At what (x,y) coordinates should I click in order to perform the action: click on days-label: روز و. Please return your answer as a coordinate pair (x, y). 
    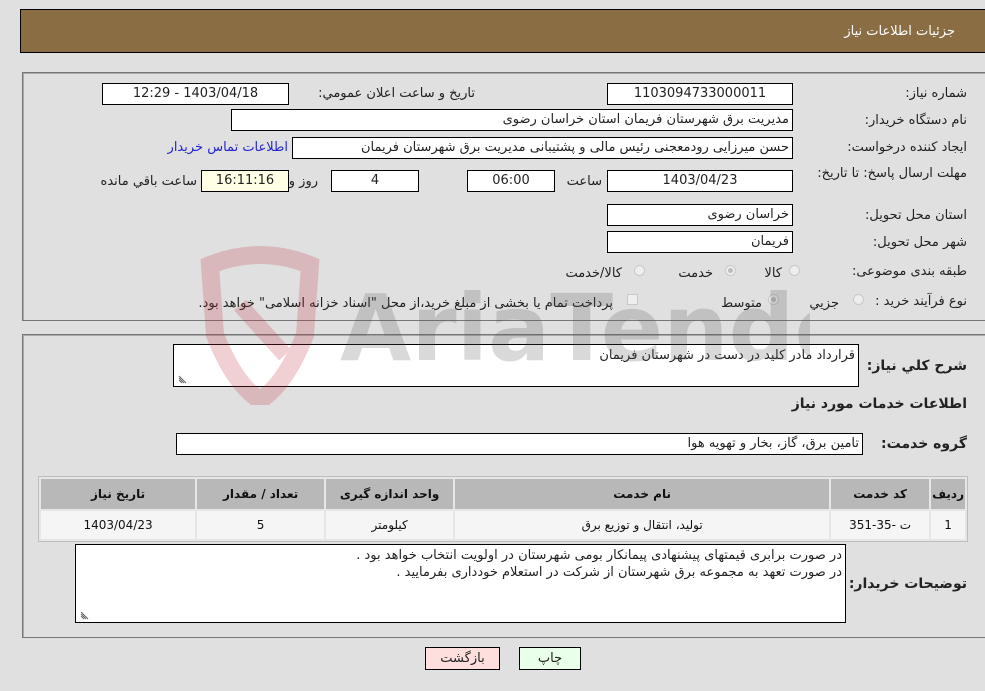
    Looking at the image, I should click on (303, 181).